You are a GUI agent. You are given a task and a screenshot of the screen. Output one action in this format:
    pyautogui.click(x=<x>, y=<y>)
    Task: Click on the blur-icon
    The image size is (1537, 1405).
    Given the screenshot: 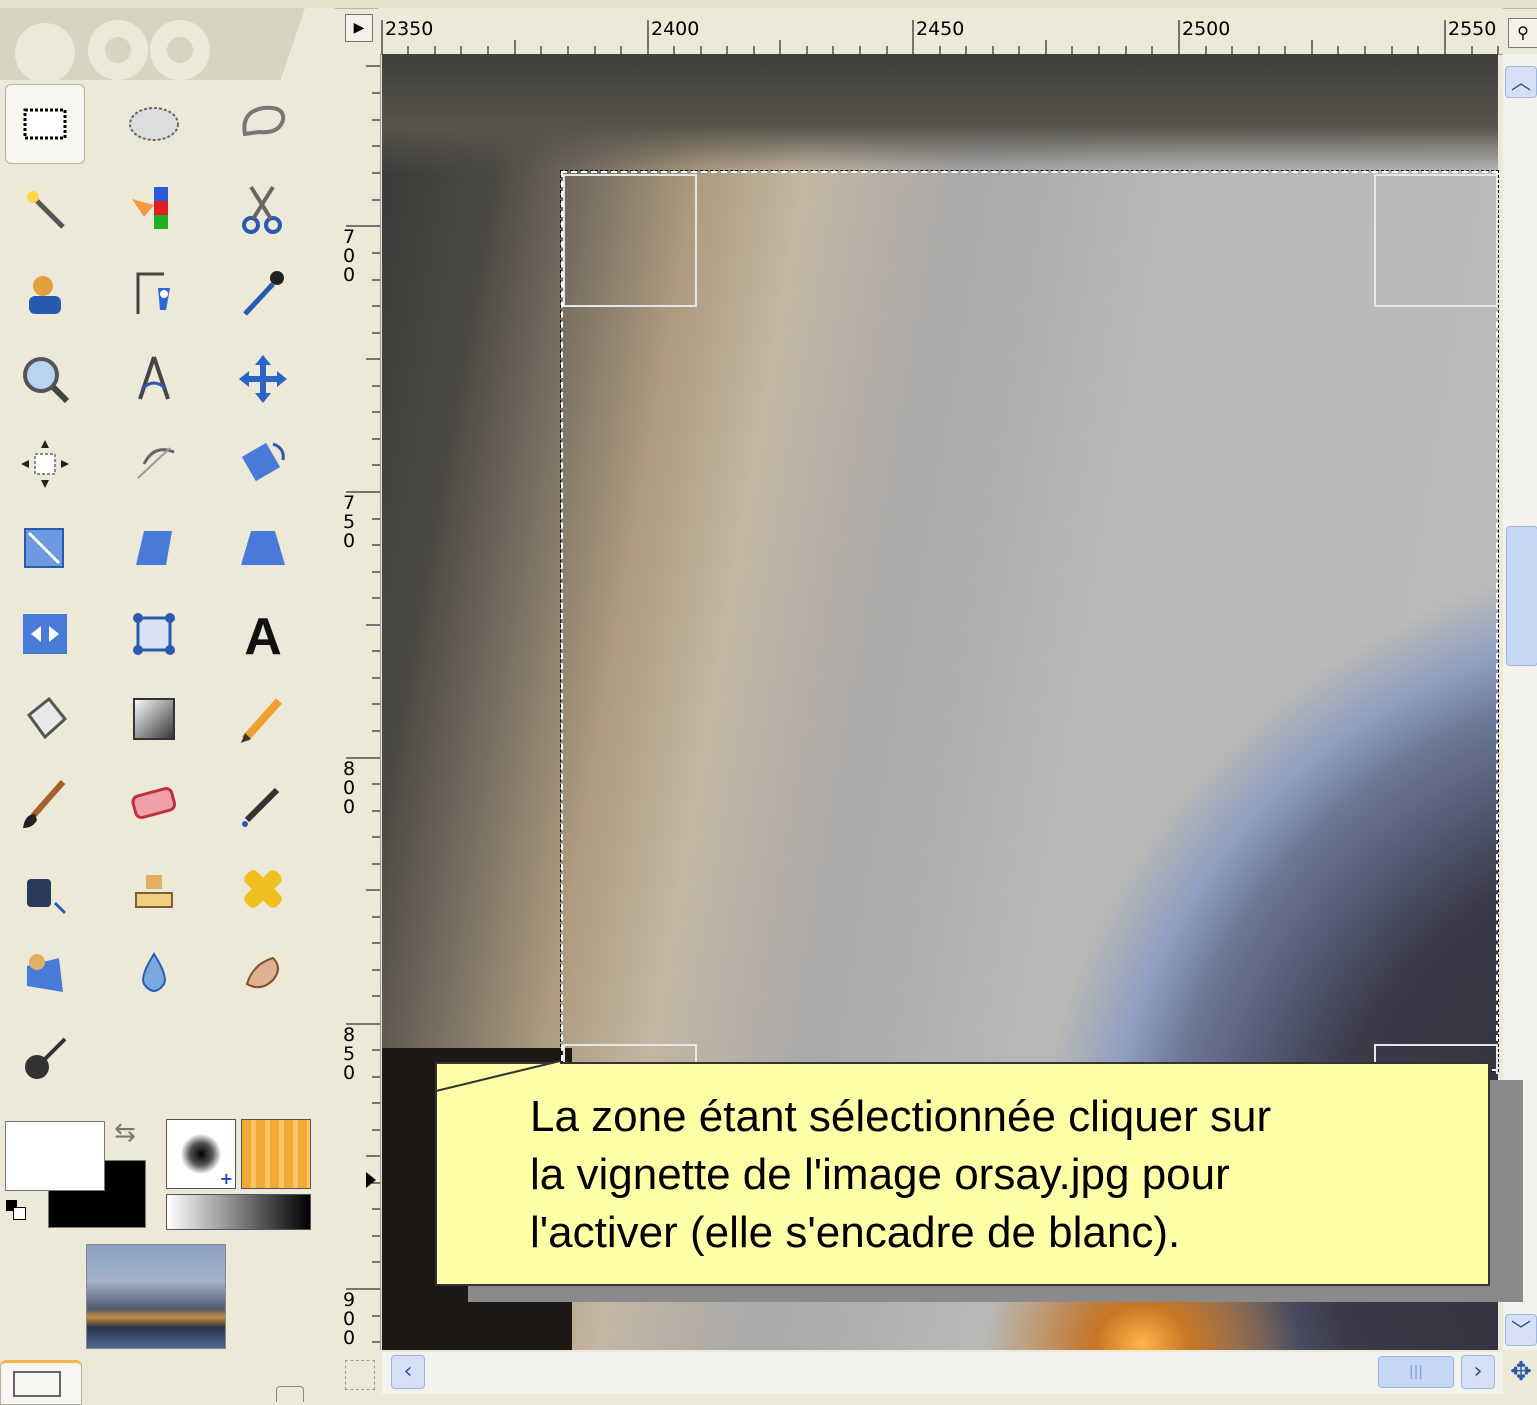 What is the action you would take?
    pyautogui.click(x=154, y=974)
    